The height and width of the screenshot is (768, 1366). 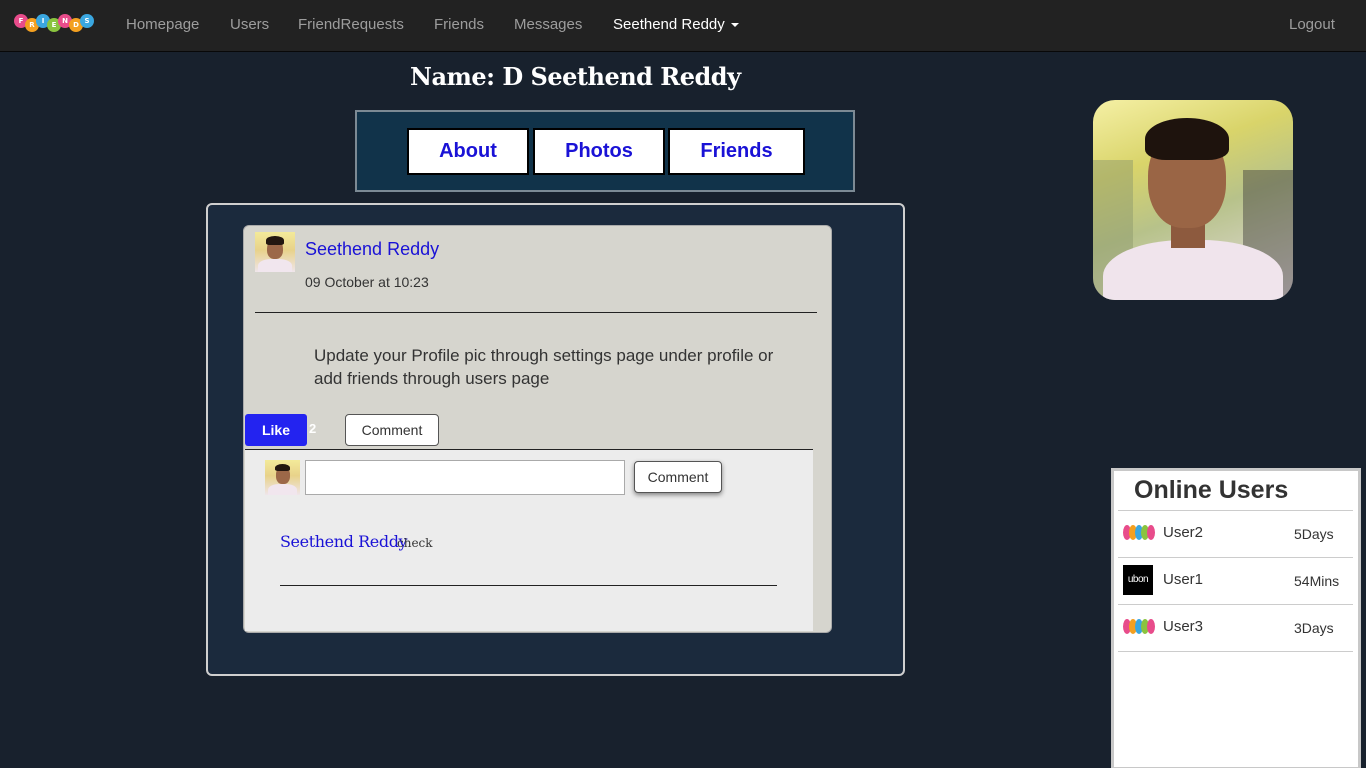 What do you see at coordinates (162, 24) in the screenshot?
I see `nav-homepage: Homepage` at bounding box center [162, 24].